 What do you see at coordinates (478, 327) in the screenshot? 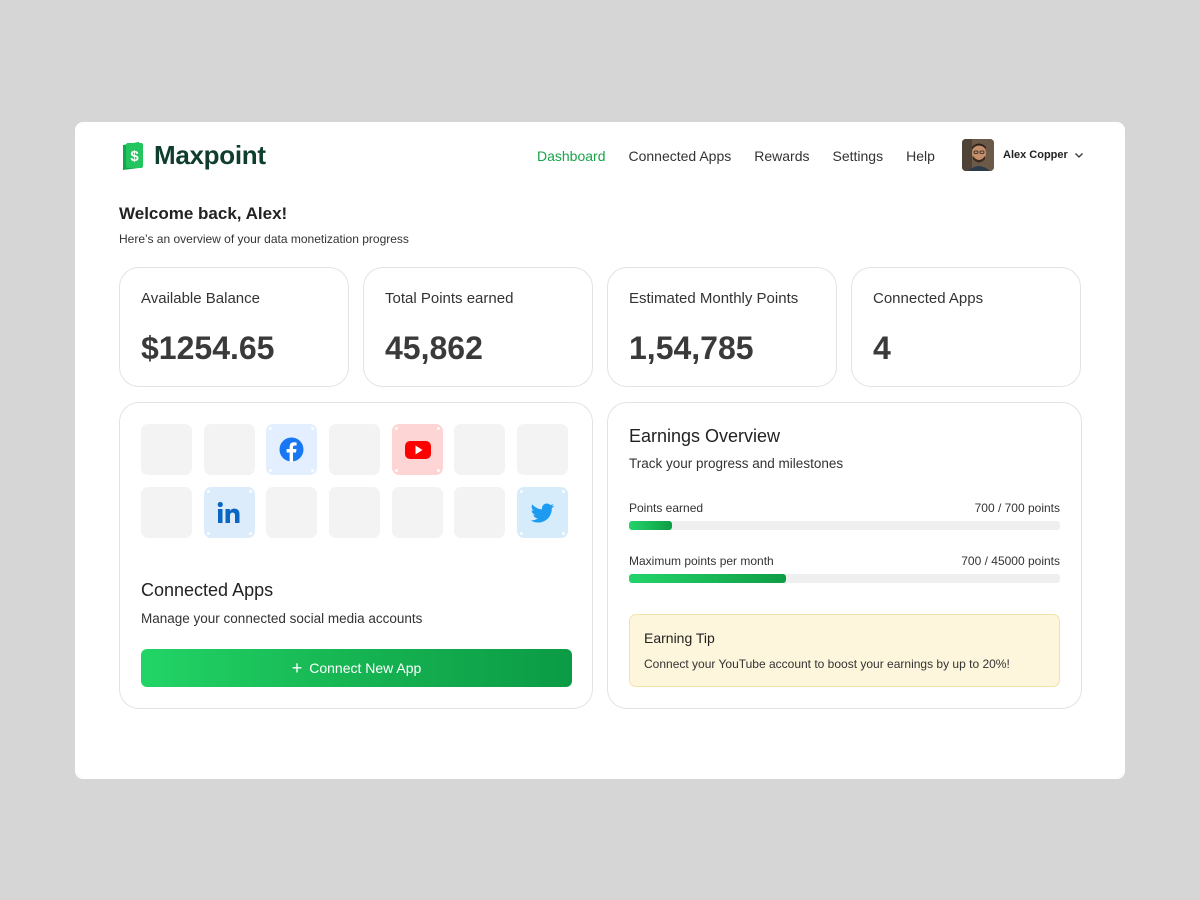
I see `stat-card-total-points: Total Points earned 45,862` at bounding box center [478, 327].